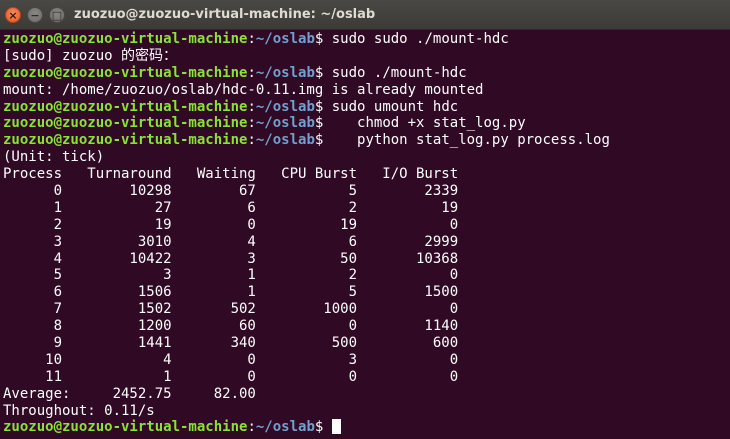 The width and height of the screenshot is (730, 439). I want to click on output-line: 2 19 0 19 0, so click(365, 225).